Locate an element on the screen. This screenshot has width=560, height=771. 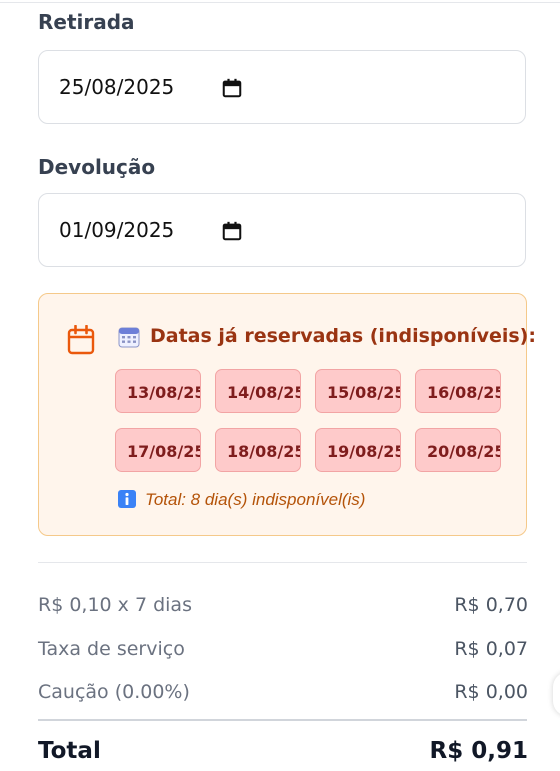
info-icon is located at coordinates (127, 499).